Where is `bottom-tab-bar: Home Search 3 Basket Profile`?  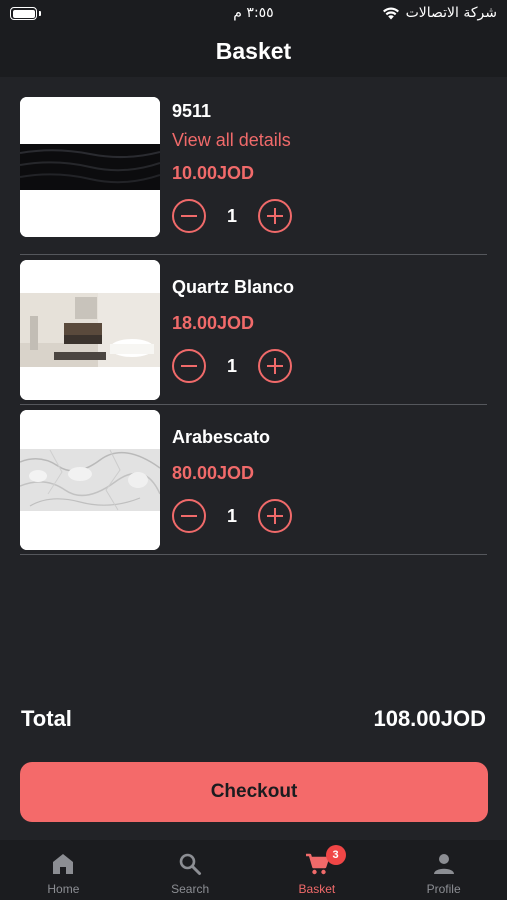
bottom-tab-bar: Home Search 3 Basket Profile is located at coordinates (253, 870).